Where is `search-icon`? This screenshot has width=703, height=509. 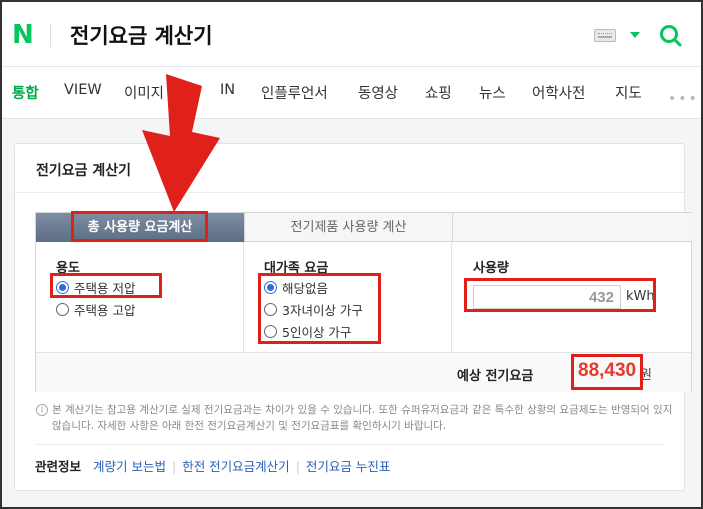 search-icon is located at coordinates (670, 35).